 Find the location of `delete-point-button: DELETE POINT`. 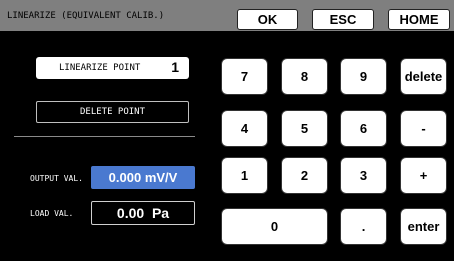

delete-point-button: DELETE POINT is located at coordinates (112, 112).